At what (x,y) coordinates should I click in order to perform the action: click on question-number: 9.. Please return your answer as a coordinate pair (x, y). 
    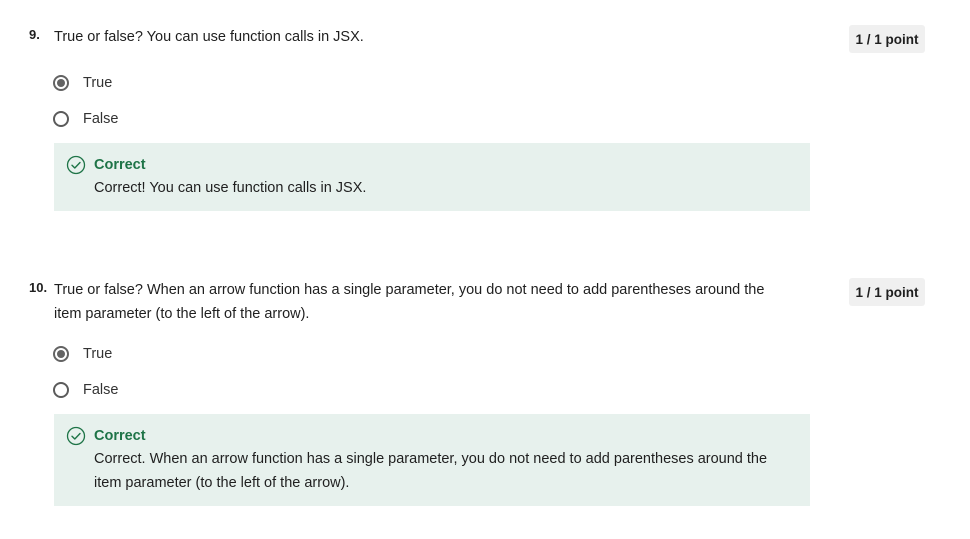
    Looking at the image, I should click on (34, 34).